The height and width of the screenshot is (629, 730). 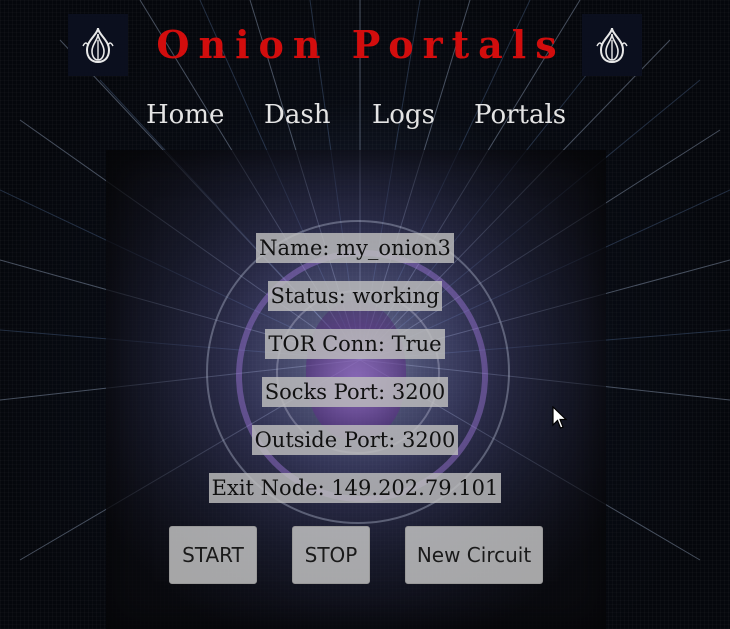 I want to click on nav-item-portals: Portals, so click(x=520, y=115).